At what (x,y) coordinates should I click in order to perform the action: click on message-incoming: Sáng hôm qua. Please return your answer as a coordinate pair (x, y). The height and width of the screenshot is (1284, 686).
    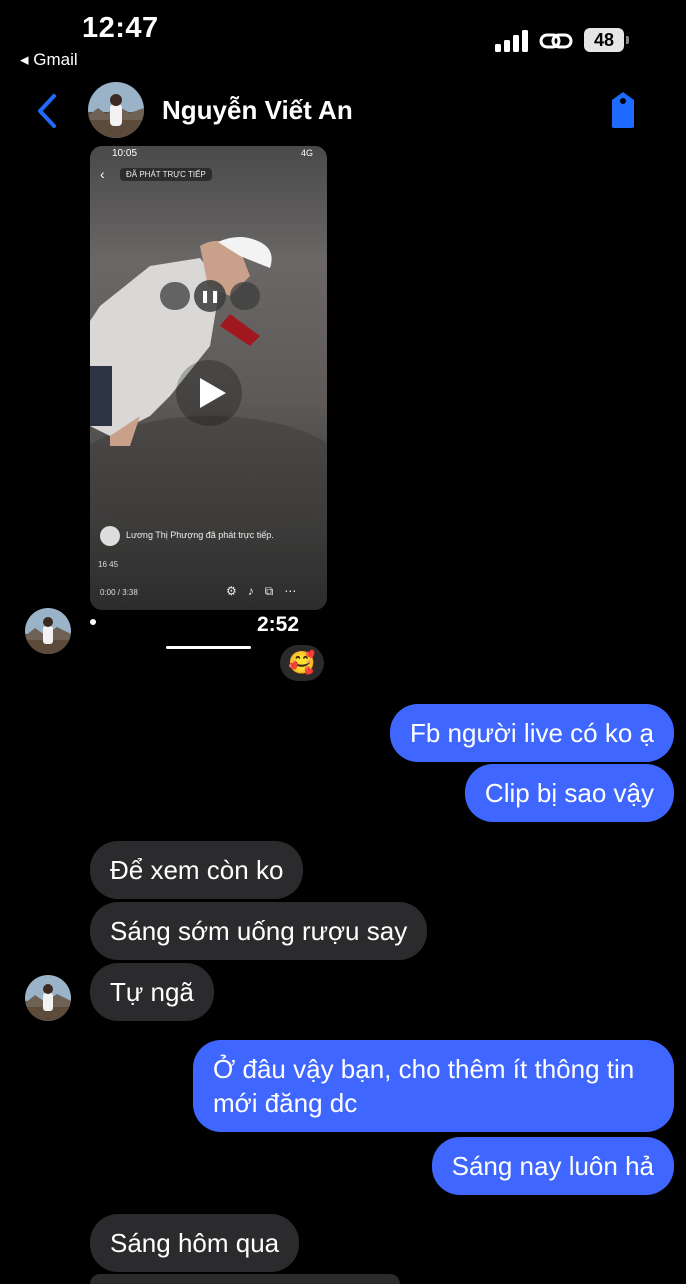
    Looking at the image, I should click on (195, 1243).